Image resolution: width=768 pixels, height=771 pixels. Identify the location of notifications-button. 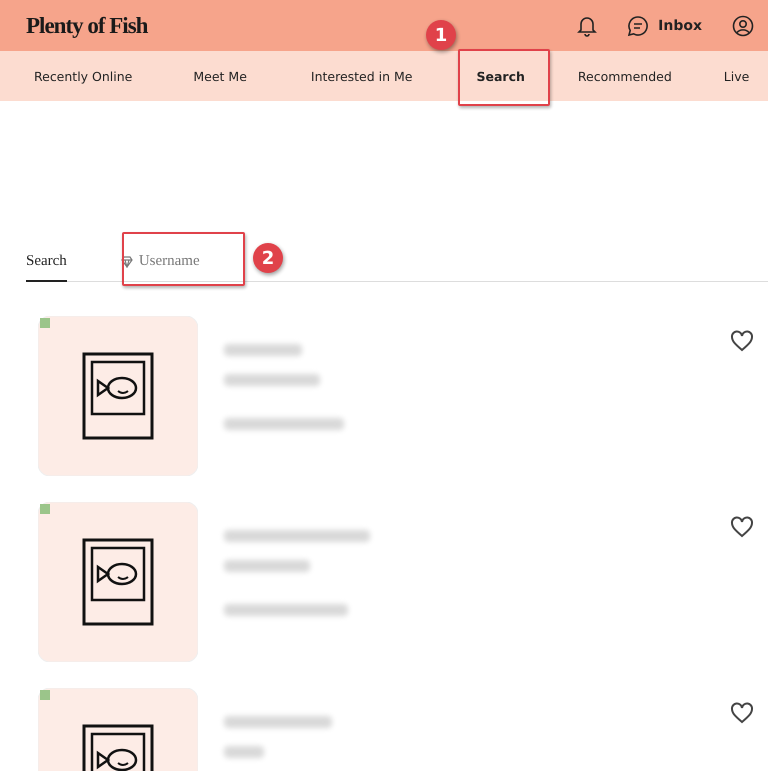
(587, 25).